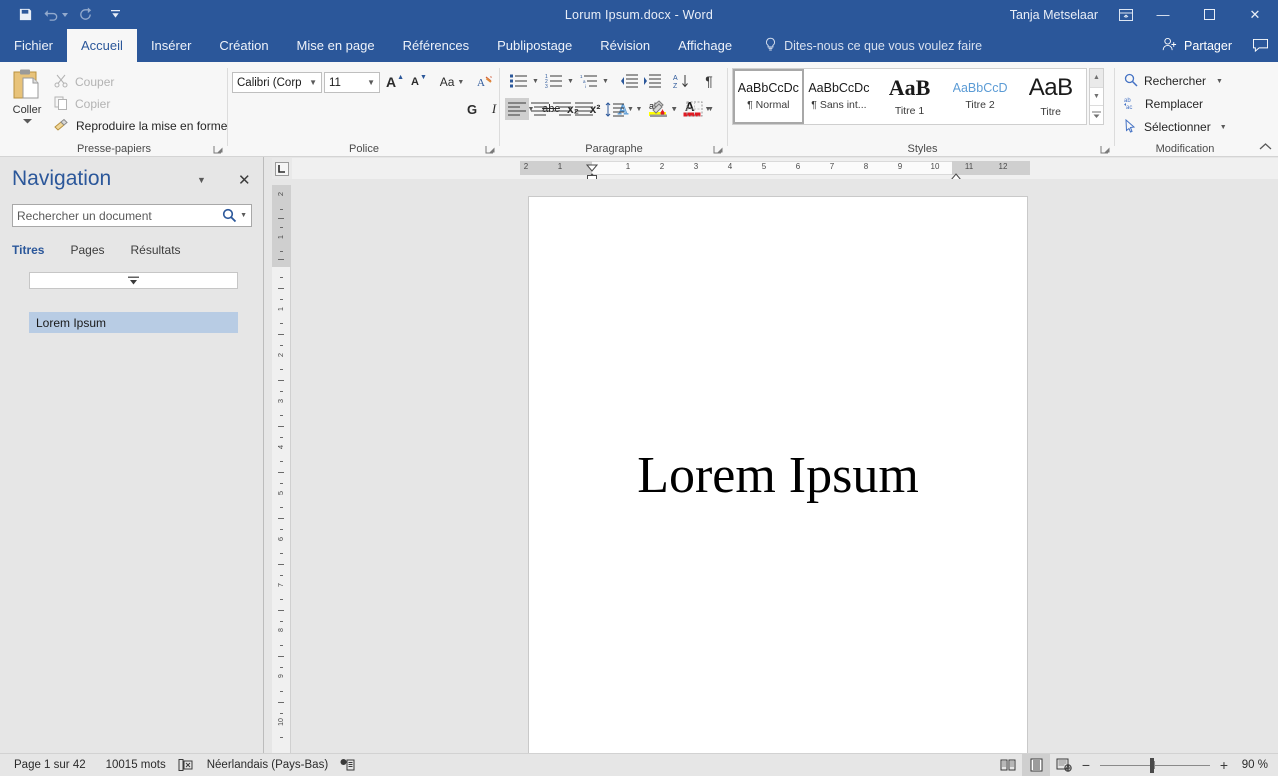  I want to click on comment-icon, so click(1260, 45).